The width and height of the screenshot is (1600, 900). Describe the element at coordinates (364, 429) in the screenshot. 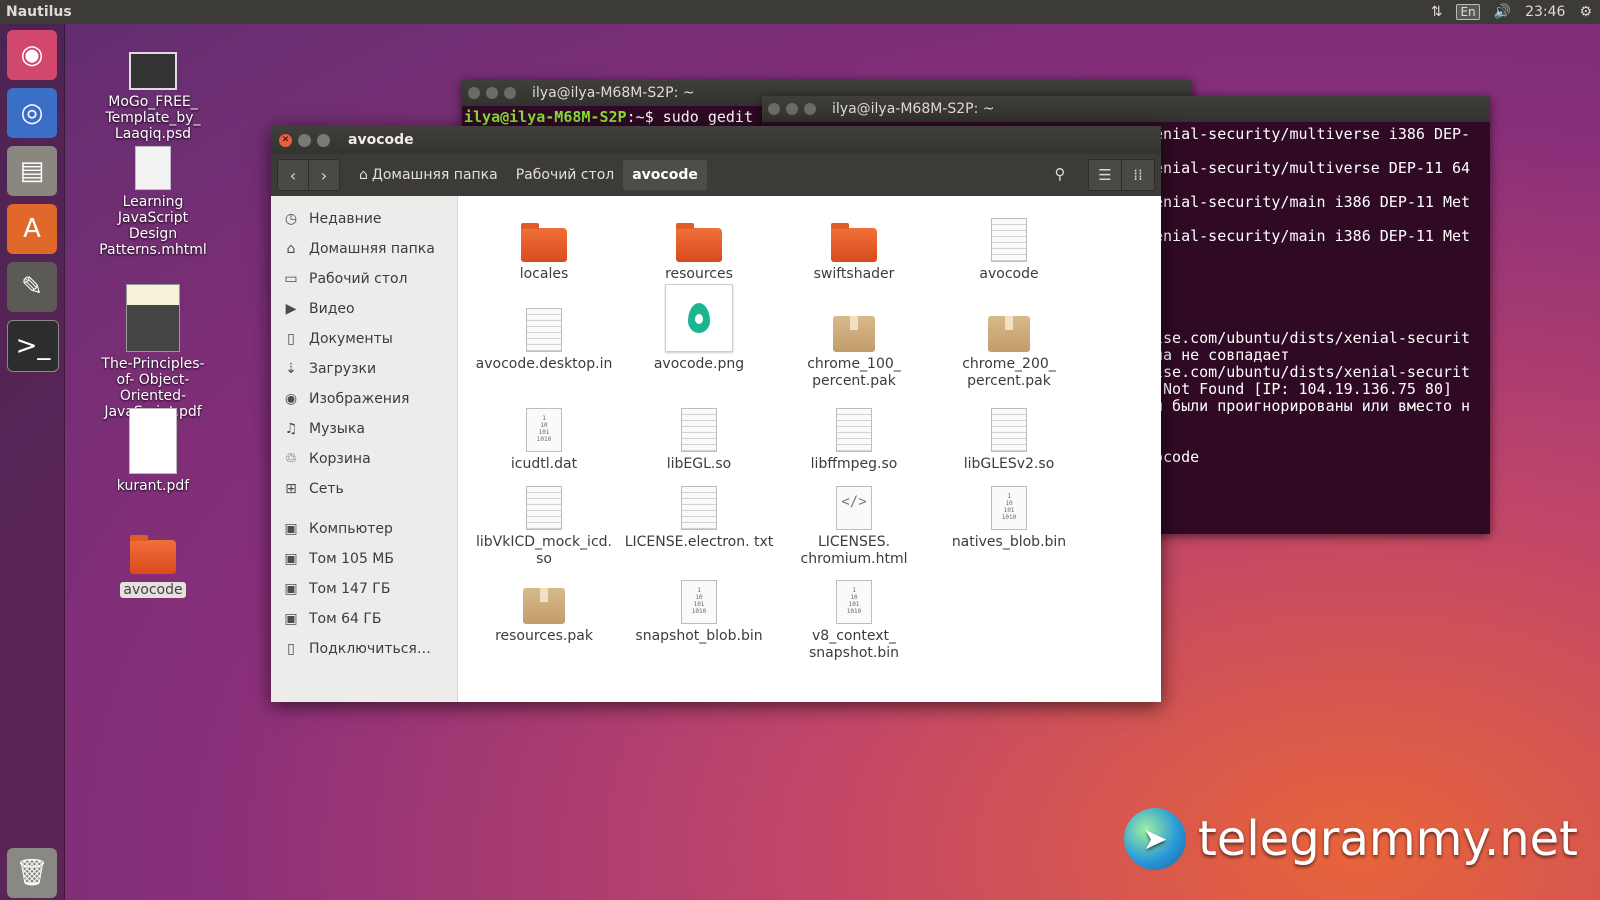

I see `sidebar-item: ♫ Музыка` at that location.